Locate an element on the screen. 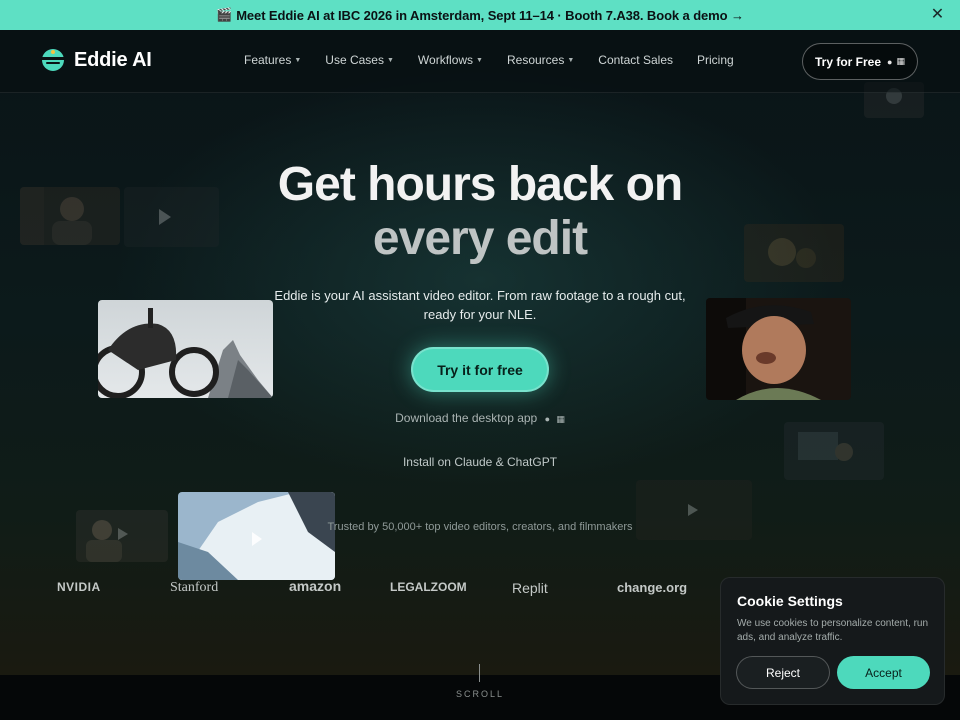 Image resolution: width=960 pixels, height=720 pixels. headline-line-1: Get hours back on is located at coordinates (480, 184).